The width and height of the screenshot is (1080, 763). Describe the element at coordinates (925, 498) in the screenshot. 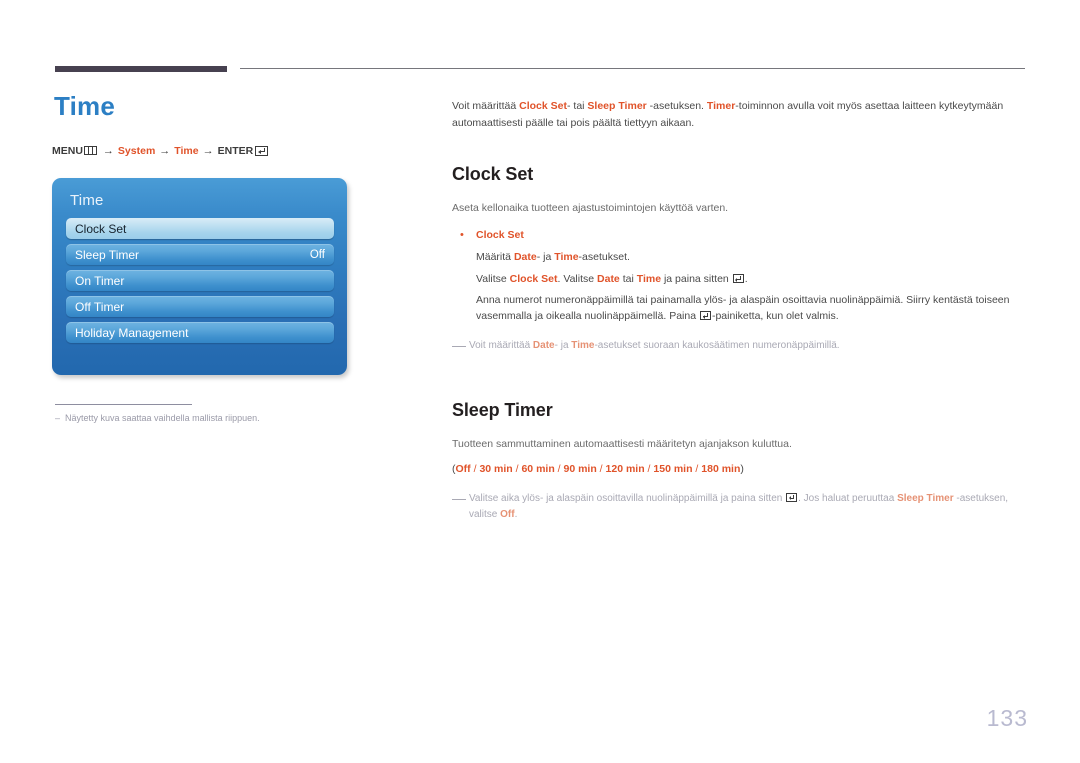

I see `stn-term-sleep-timer: Sleep Timer` at that location.